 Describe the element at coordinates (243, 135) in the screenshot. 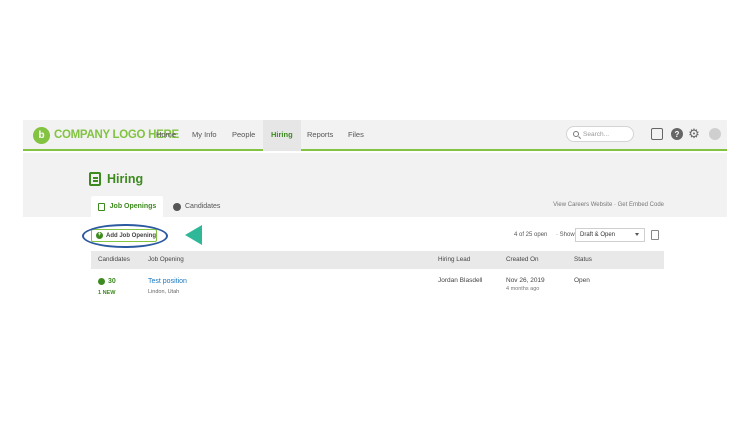

I see `nav-item-people: People` at that location.